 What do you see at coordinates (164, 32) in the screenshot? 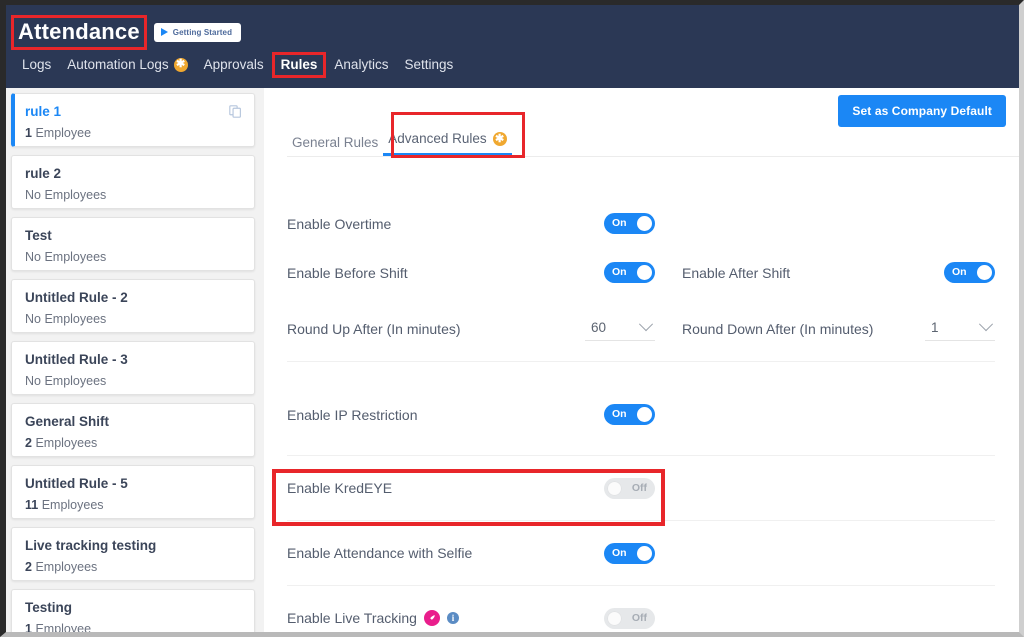
I see `play-icon` at bounding box center [164, 32].